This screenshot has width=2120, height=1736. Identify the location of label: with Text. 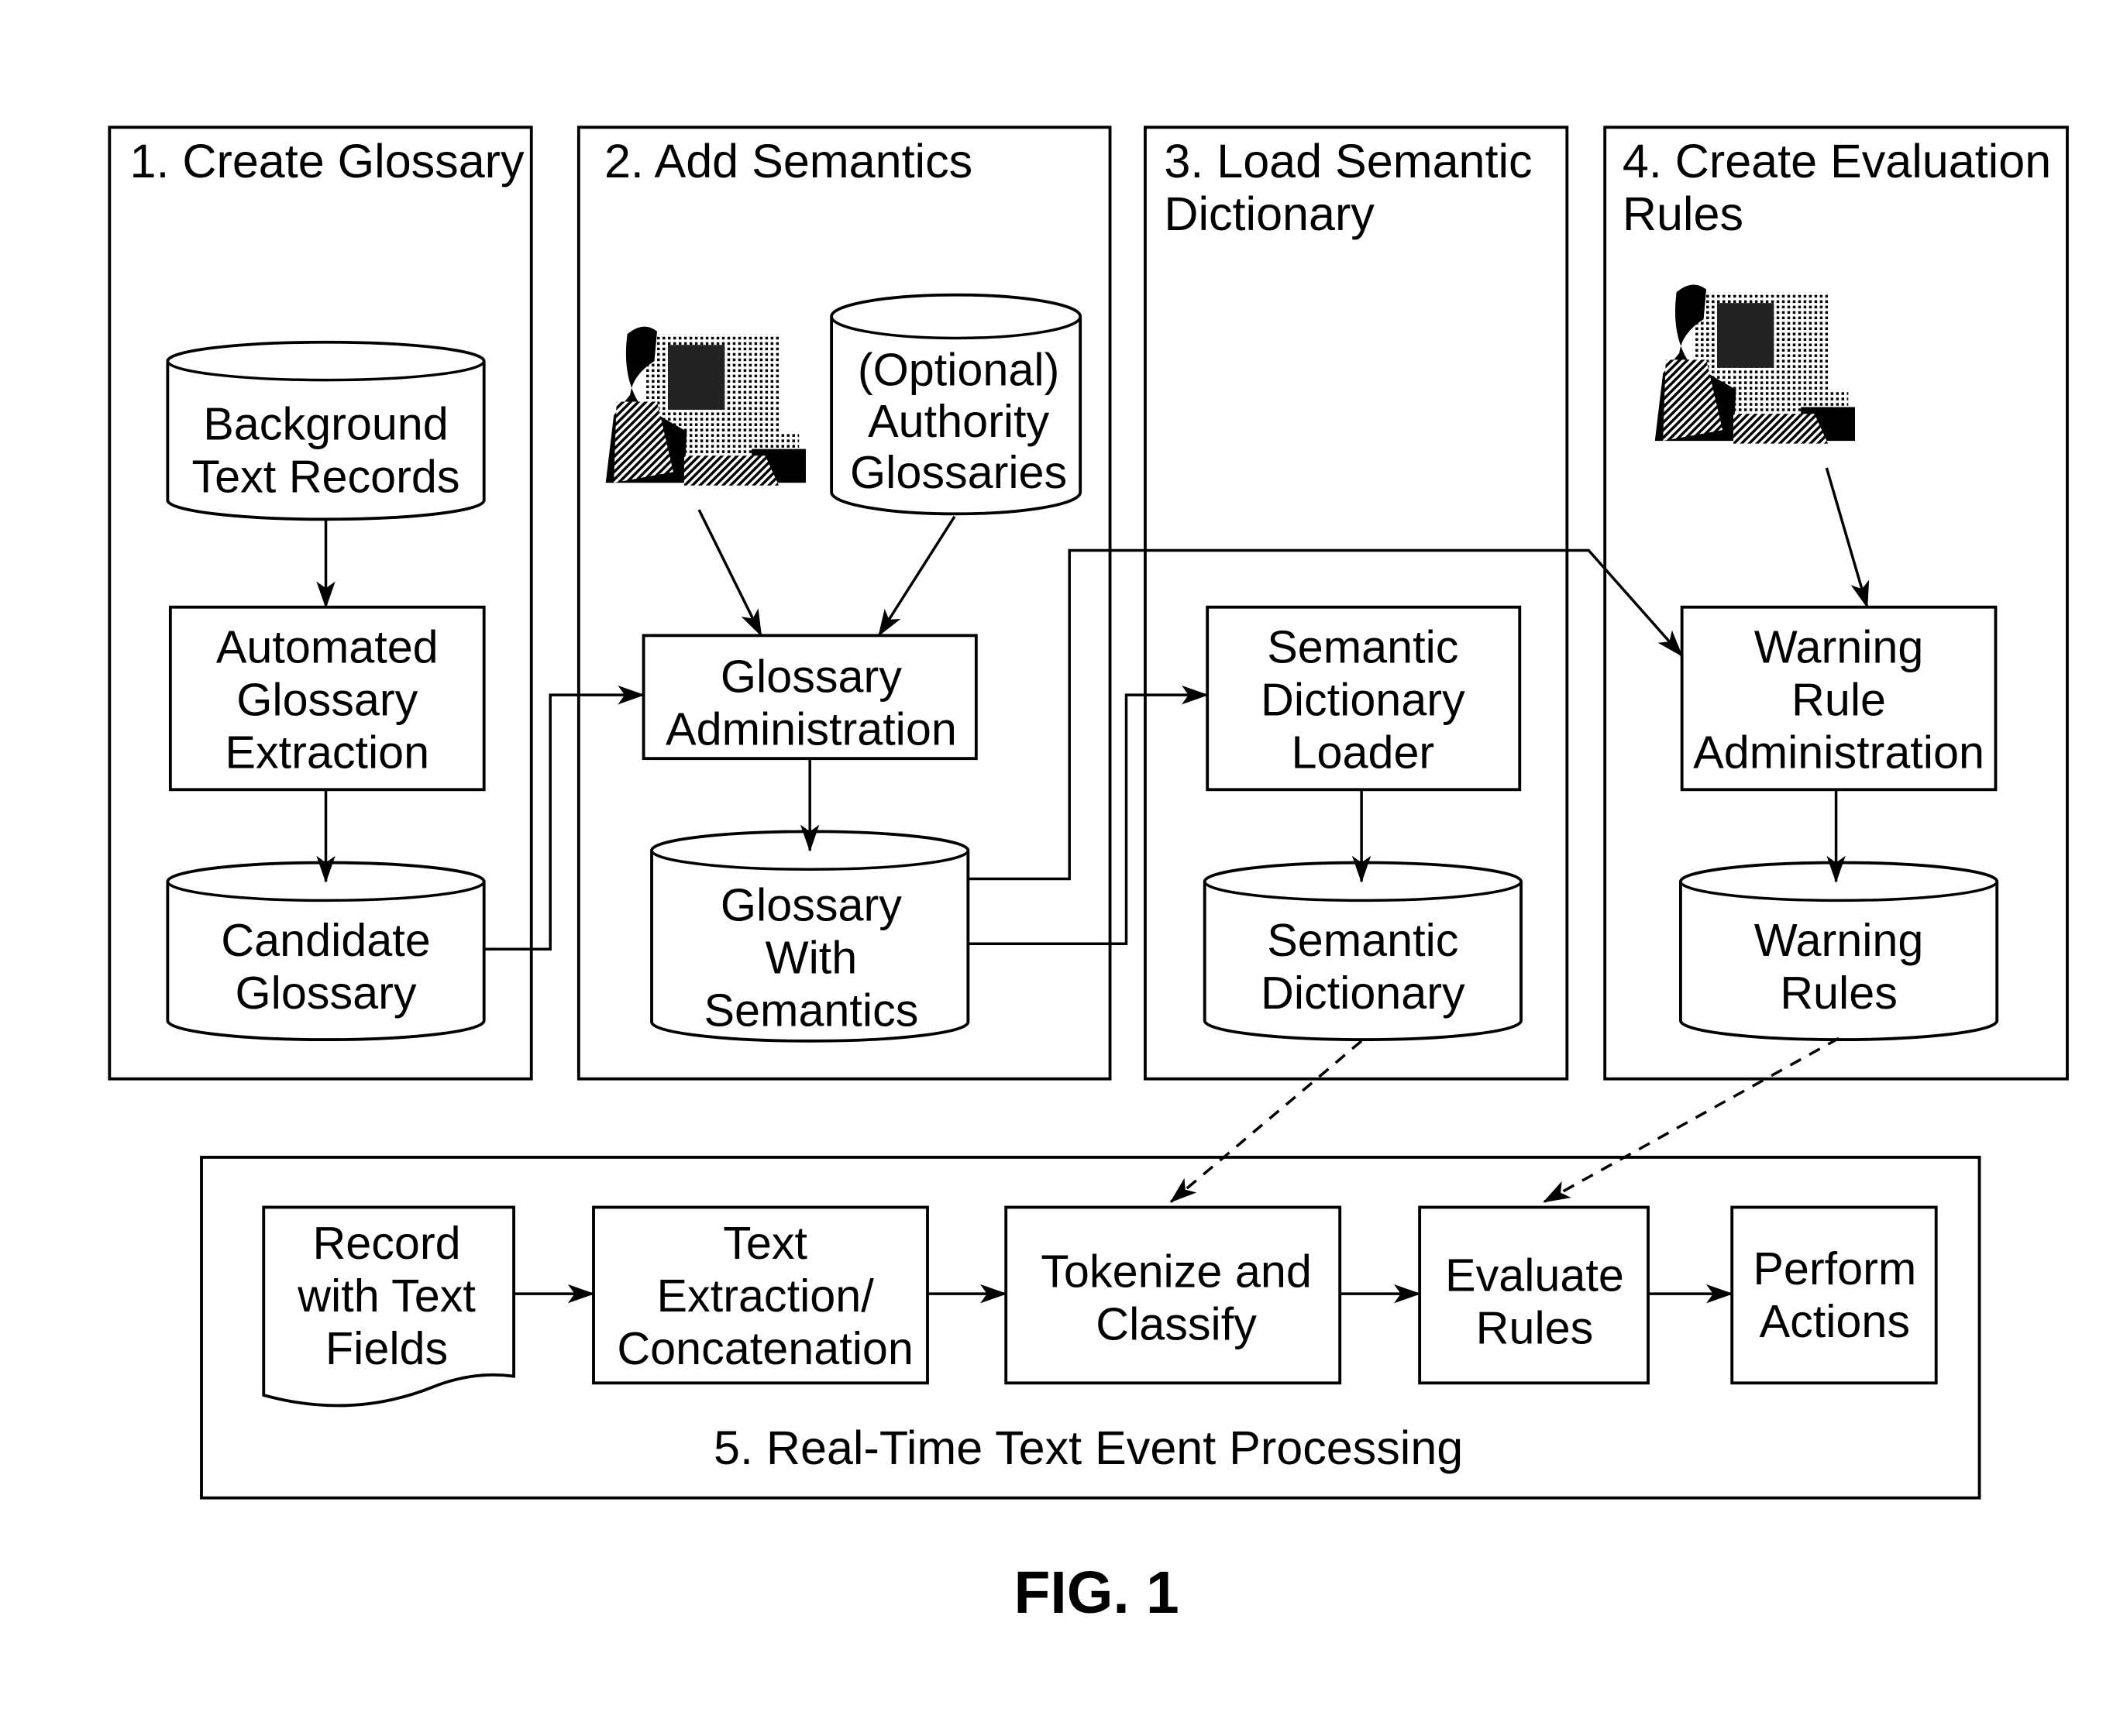
(386, 1296).